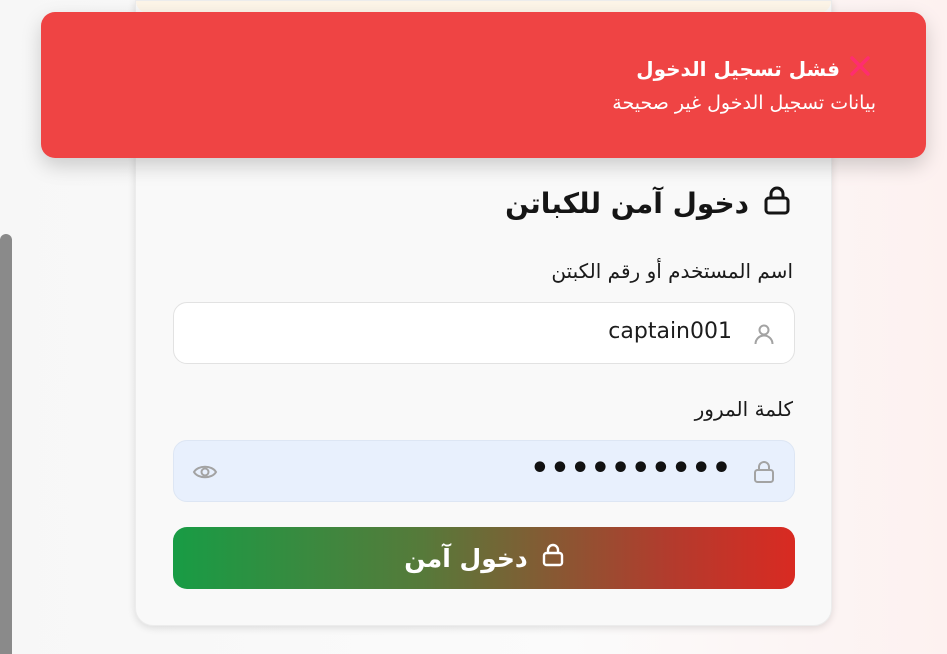 This screenshot has height=654, width=947. What do you see at coordinates (6, 444) in the screenshot?
I see `page-scrollbar` at bounding box center [6, 444].